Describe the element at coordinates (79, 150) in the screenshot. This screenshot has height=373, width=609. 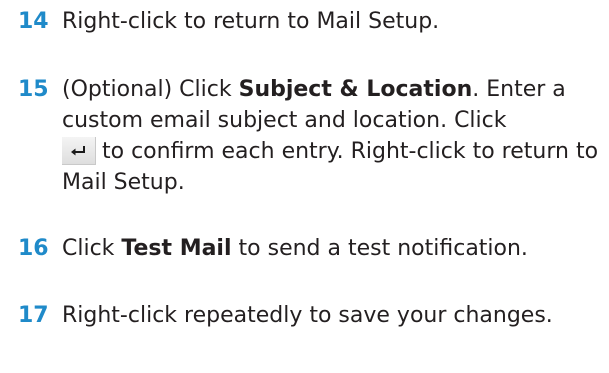
I see `enter-return-icon` at that location.